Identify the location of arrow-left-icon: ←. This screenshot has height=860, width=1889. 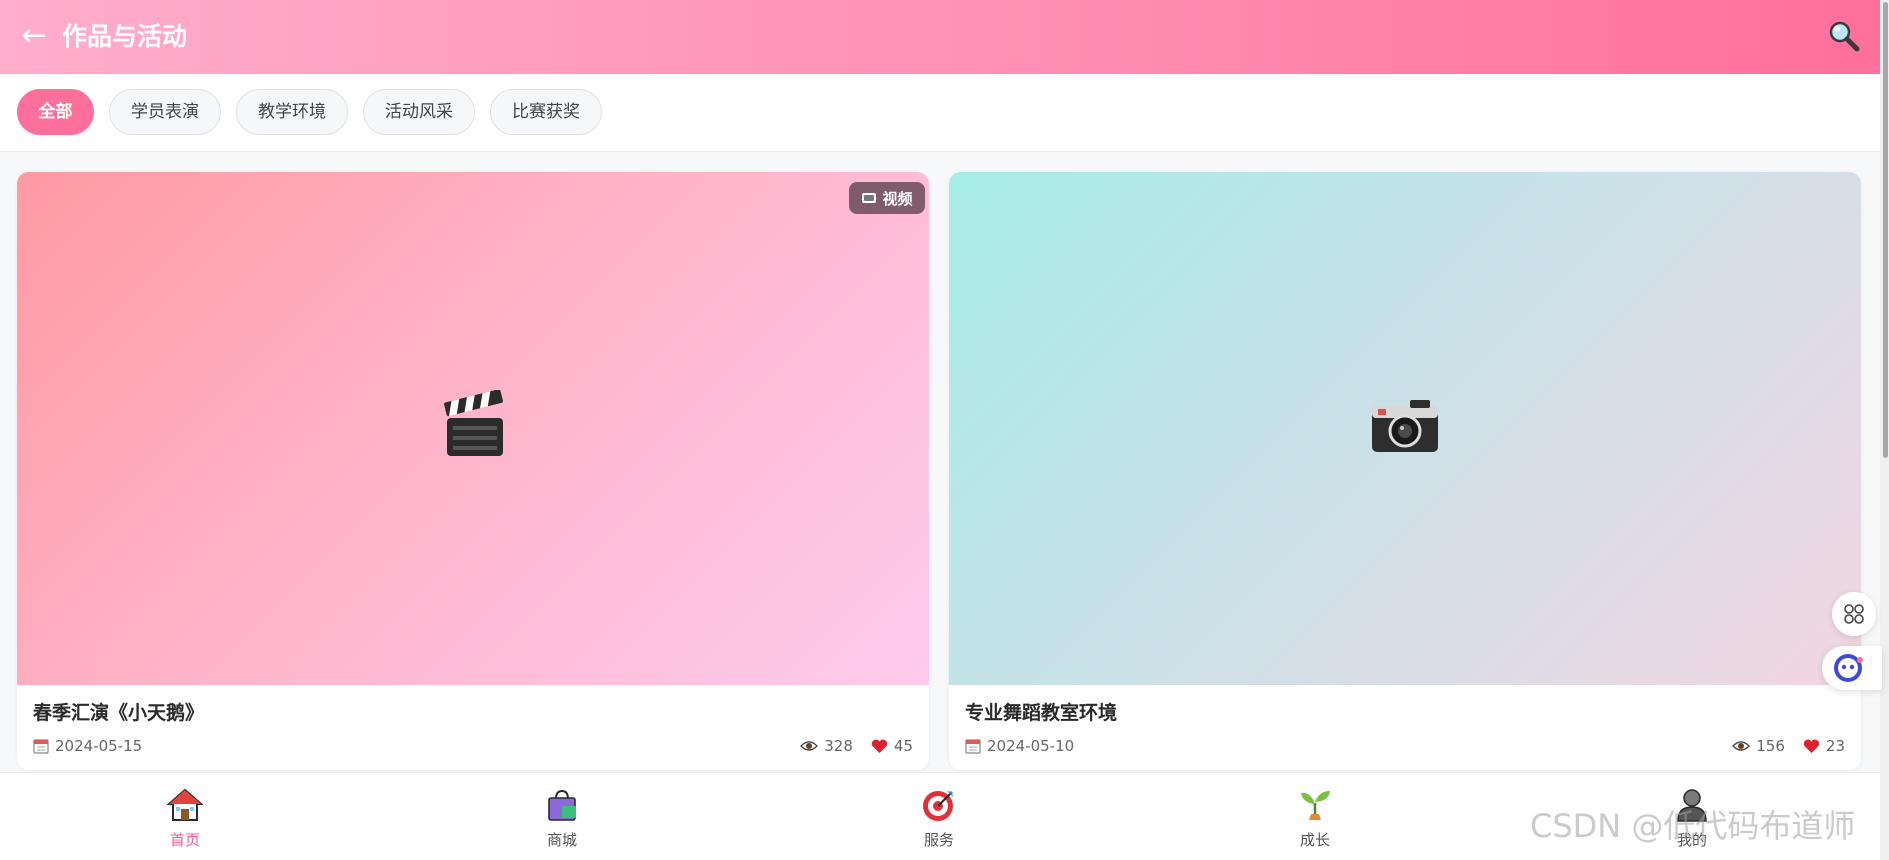
(34, 35).